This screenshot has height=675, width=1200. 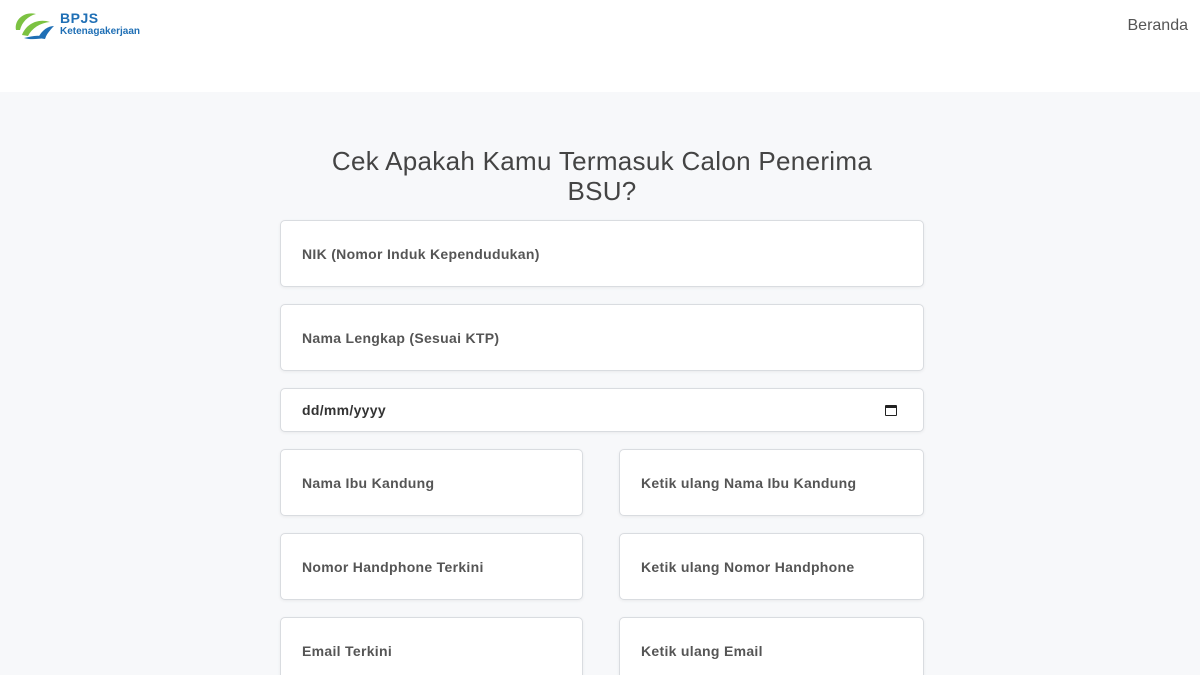 I want to click on full-name-placeholder: Nama Lengkap (Sesuai KTP), so click(x=401, y=337).